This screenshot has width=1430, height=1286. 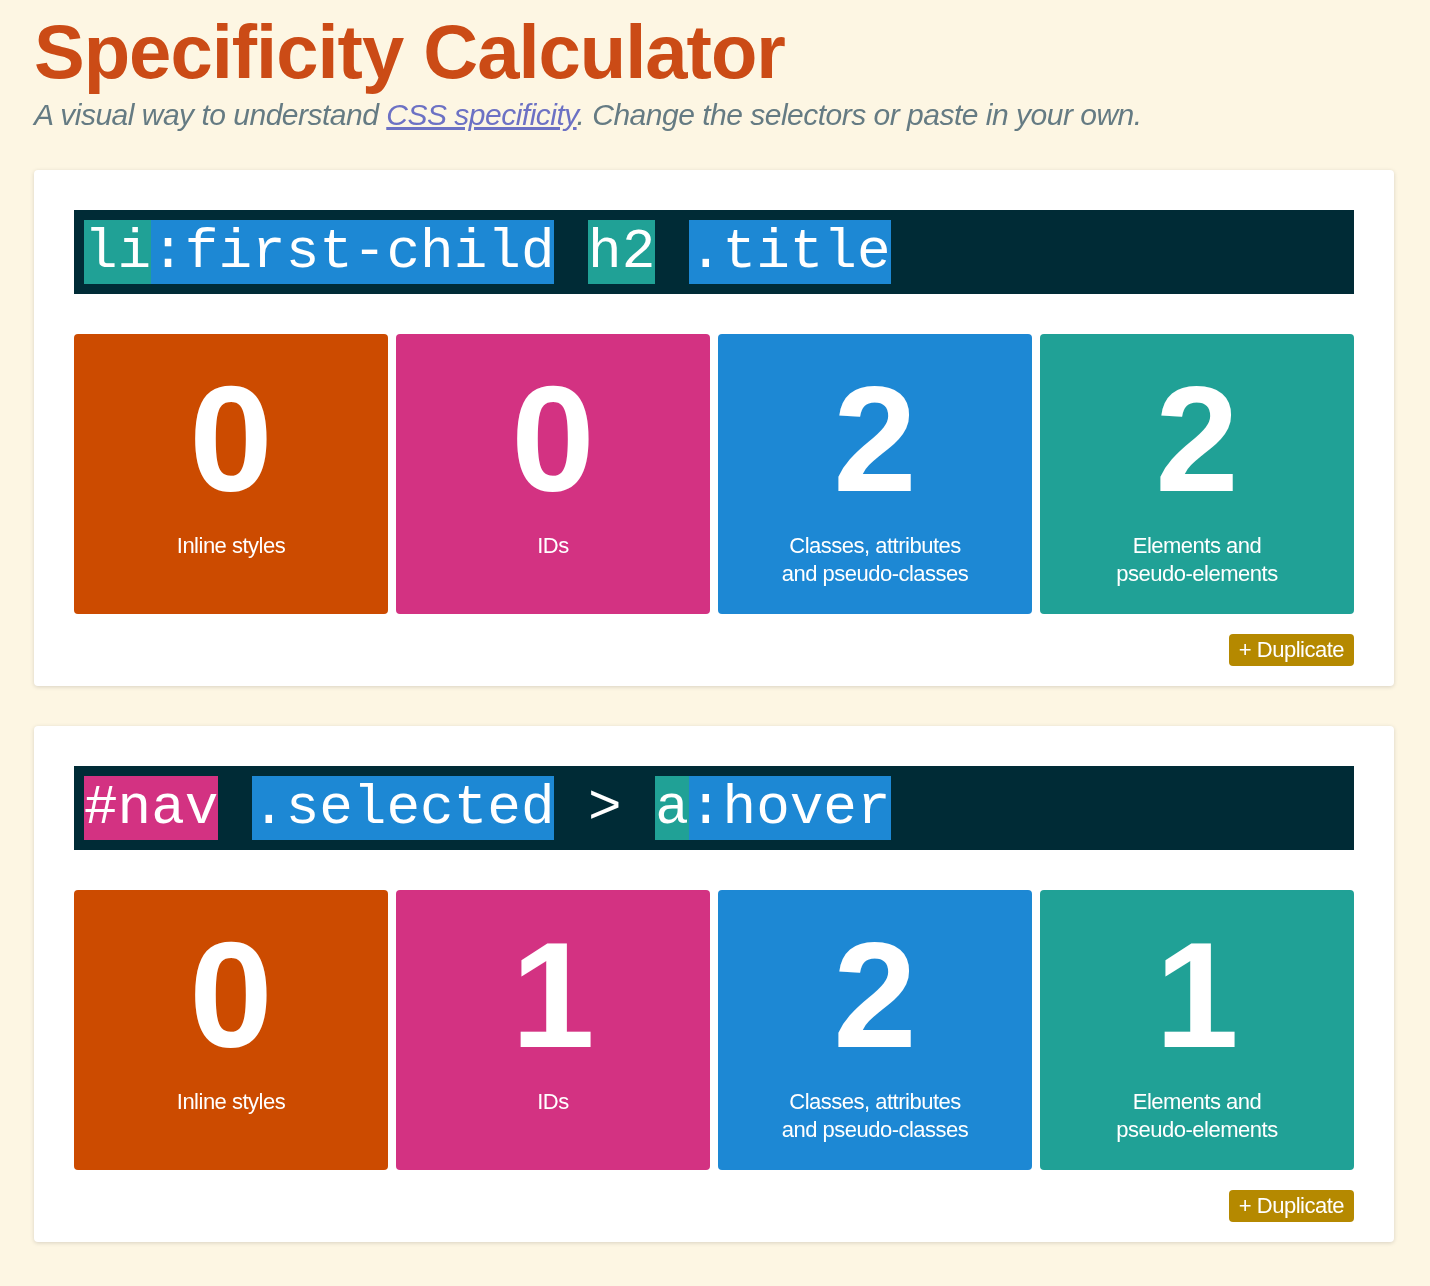 I want to click on selector-token: :hover, so click(x=789, y=808).